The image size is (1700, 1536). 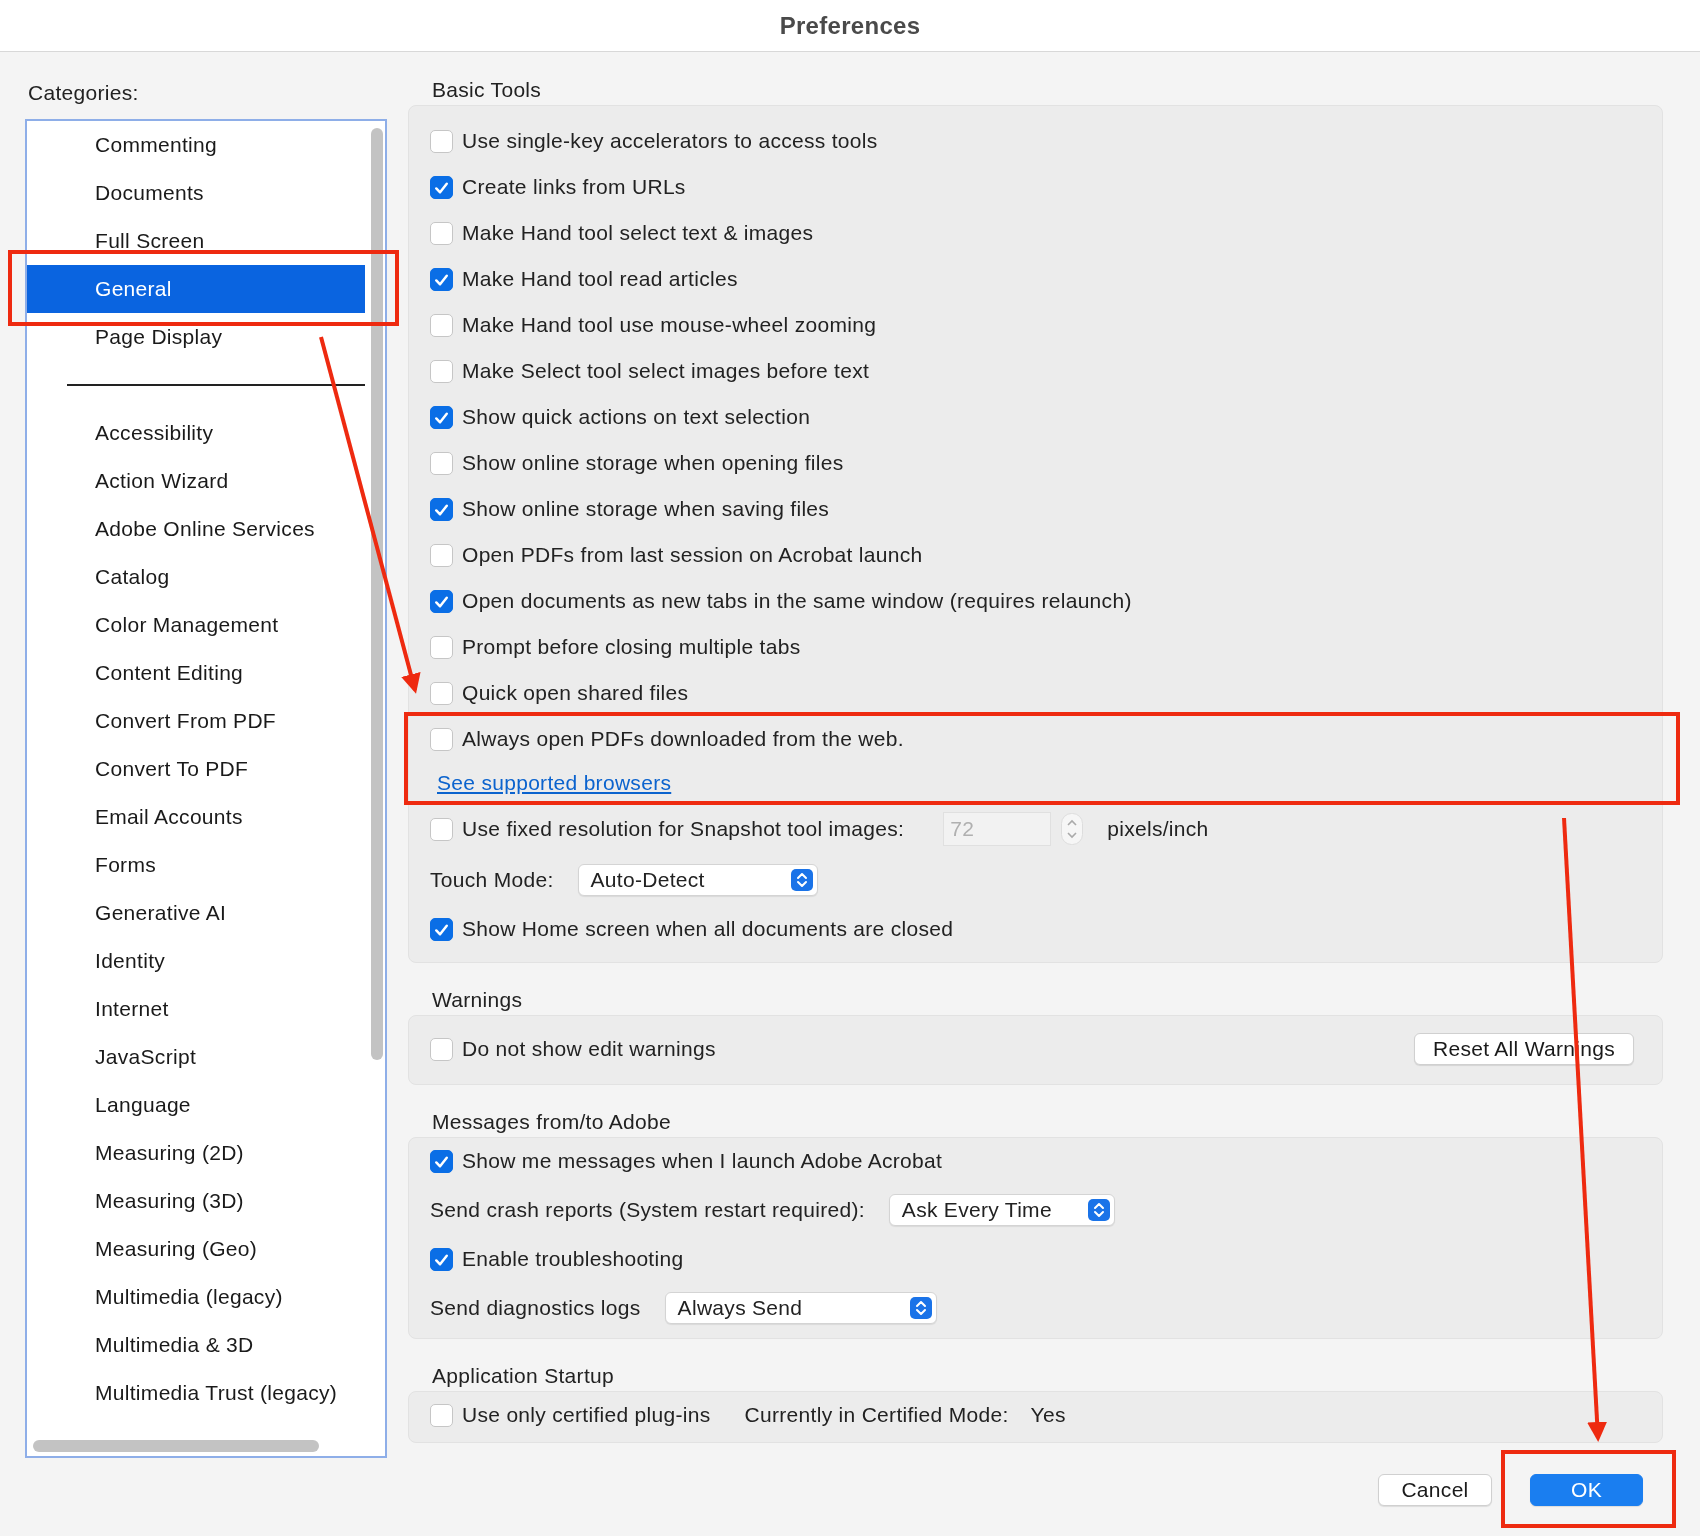 I want to click on unit-label: pixels/inch, so click(x=1158, y=829).